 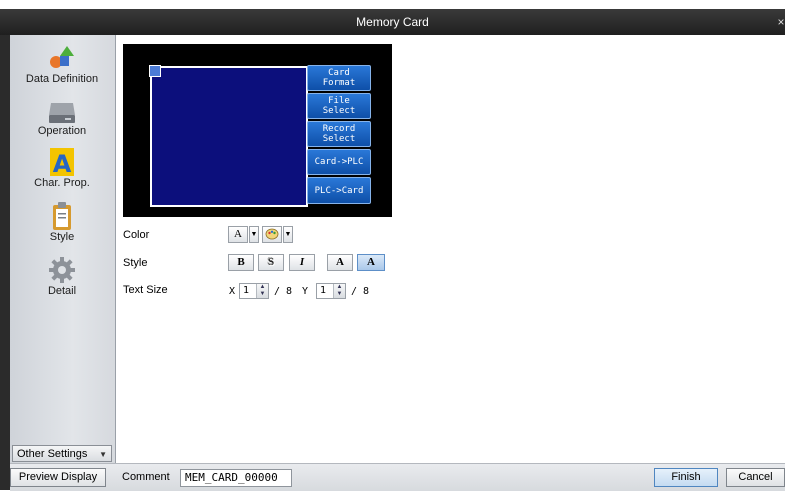 I want to click on sidebar-item-label: Detail, so click(x=62, y=291).